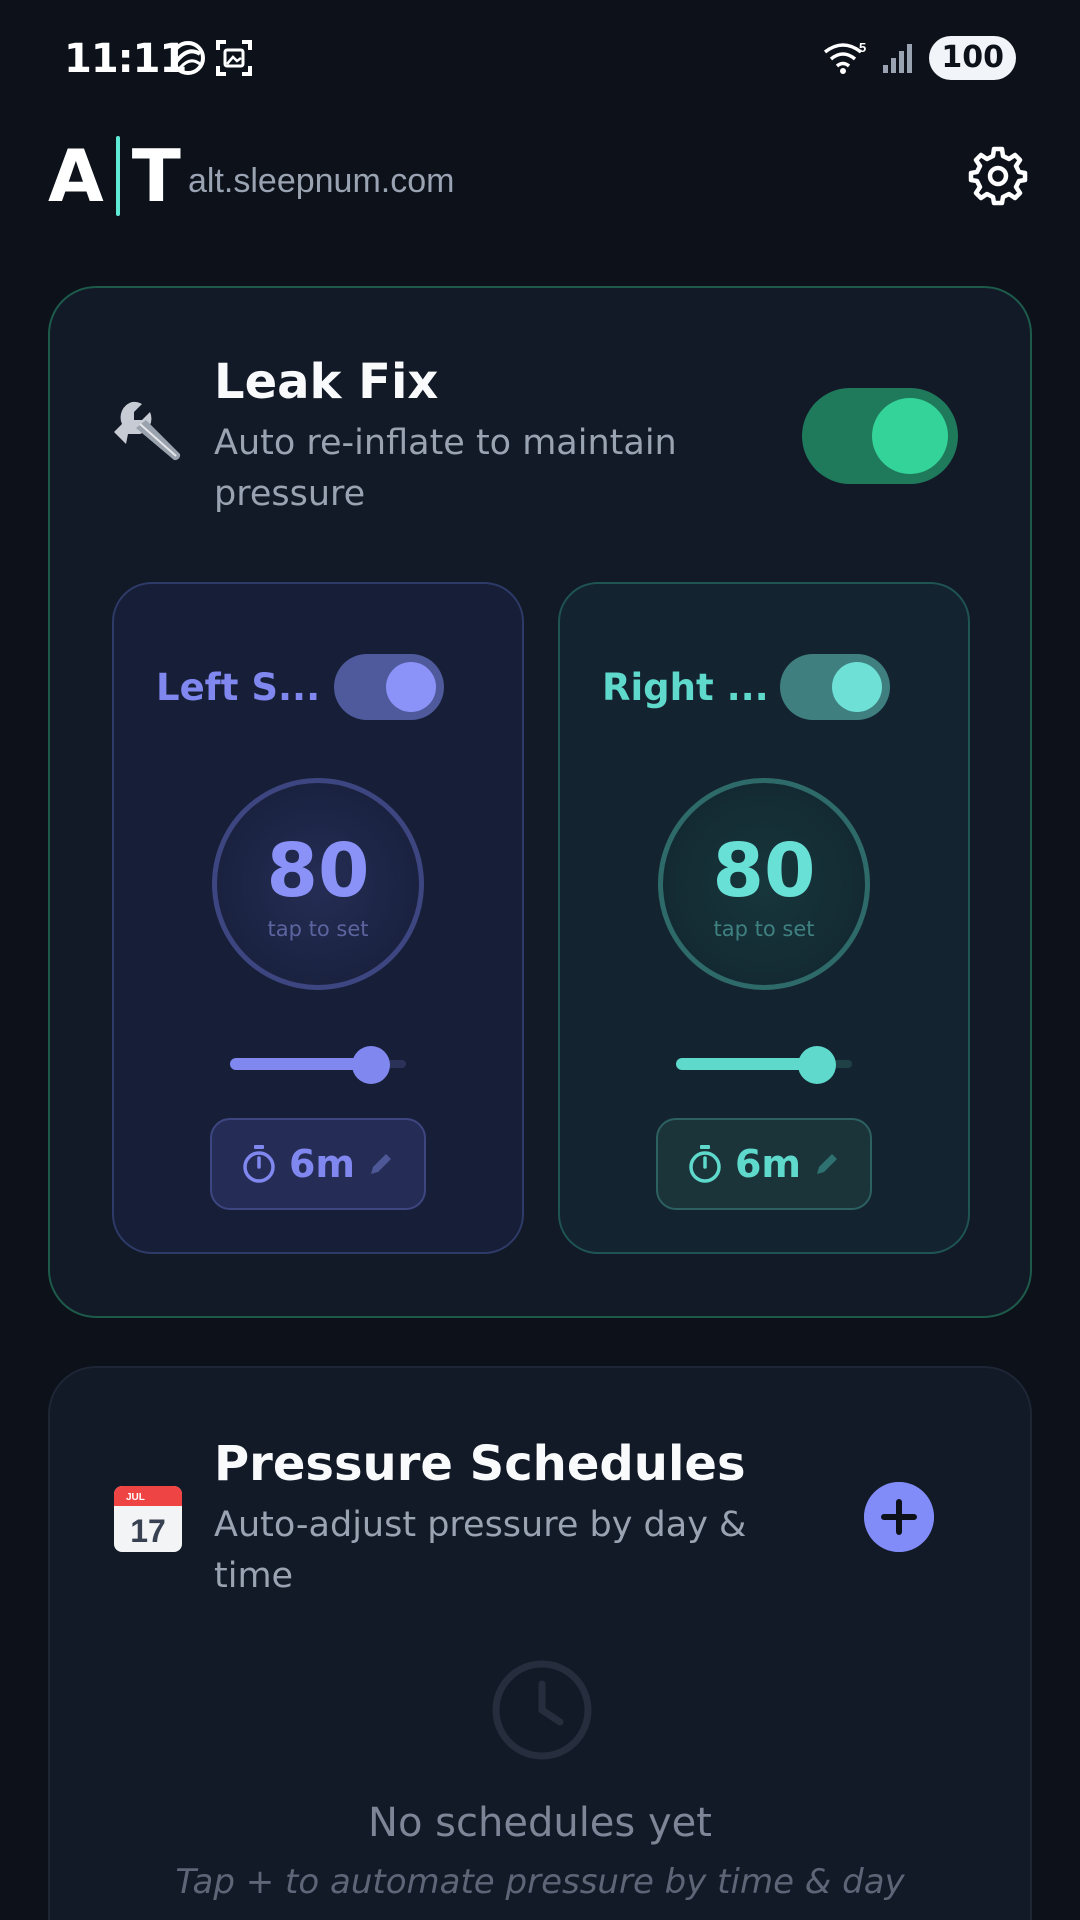 The image size is (1080, 1920). What do you see at coordinates (898, 58) in the screenshot?
I see `signal-icon` at bounding box center [898, 58].